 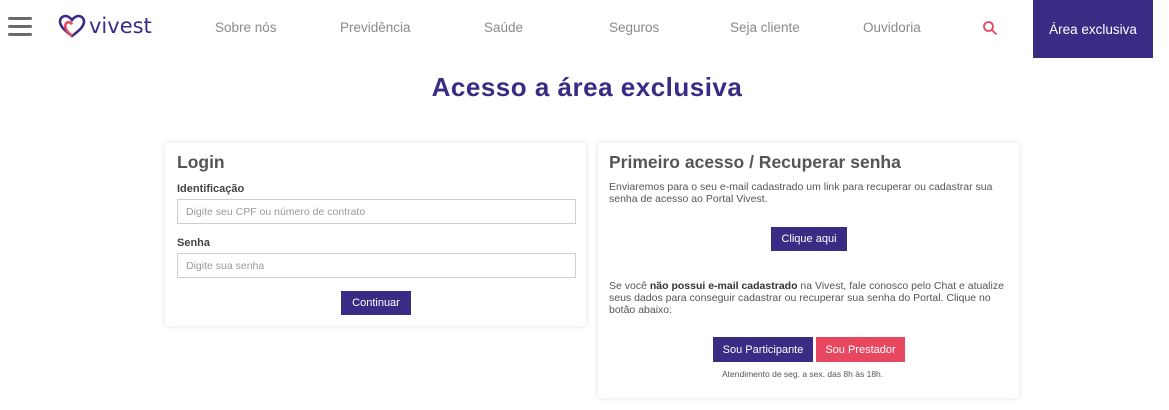 I want to click on identificacao-label: Identificação, so click(x=211, y=189).